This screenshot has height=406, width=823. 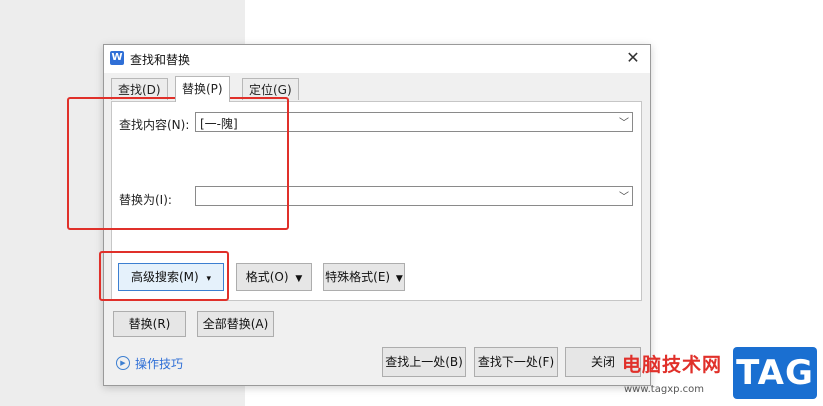 What do you see at coordinates (377, 59) in the screenshot?
I see `title-bar: W 查找和替换 ✕` at bounding box center [377, 59].